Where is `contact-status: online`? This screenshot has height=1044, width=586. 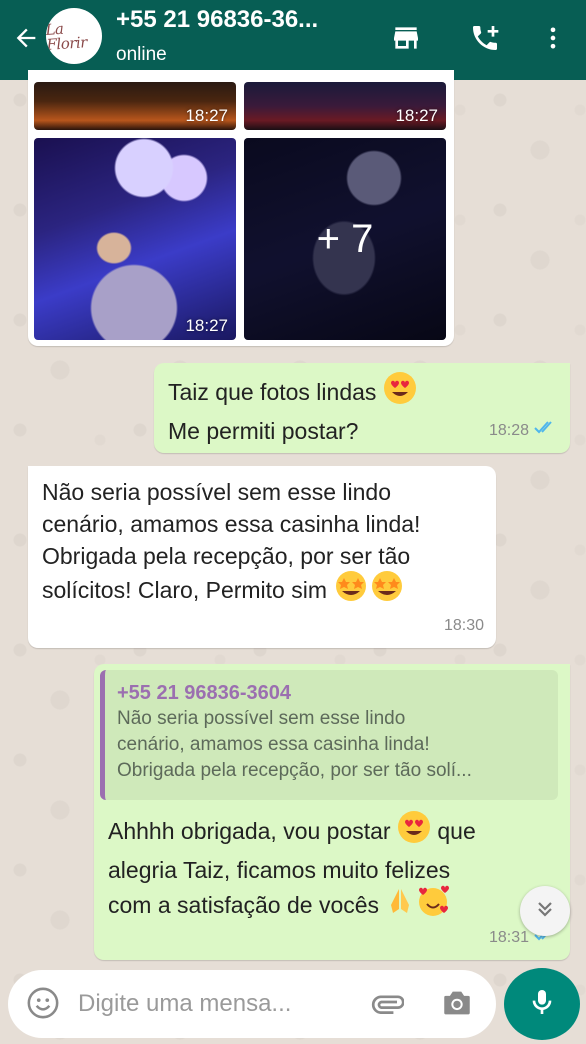
contact-status: online is located at coordinates (141, 54).